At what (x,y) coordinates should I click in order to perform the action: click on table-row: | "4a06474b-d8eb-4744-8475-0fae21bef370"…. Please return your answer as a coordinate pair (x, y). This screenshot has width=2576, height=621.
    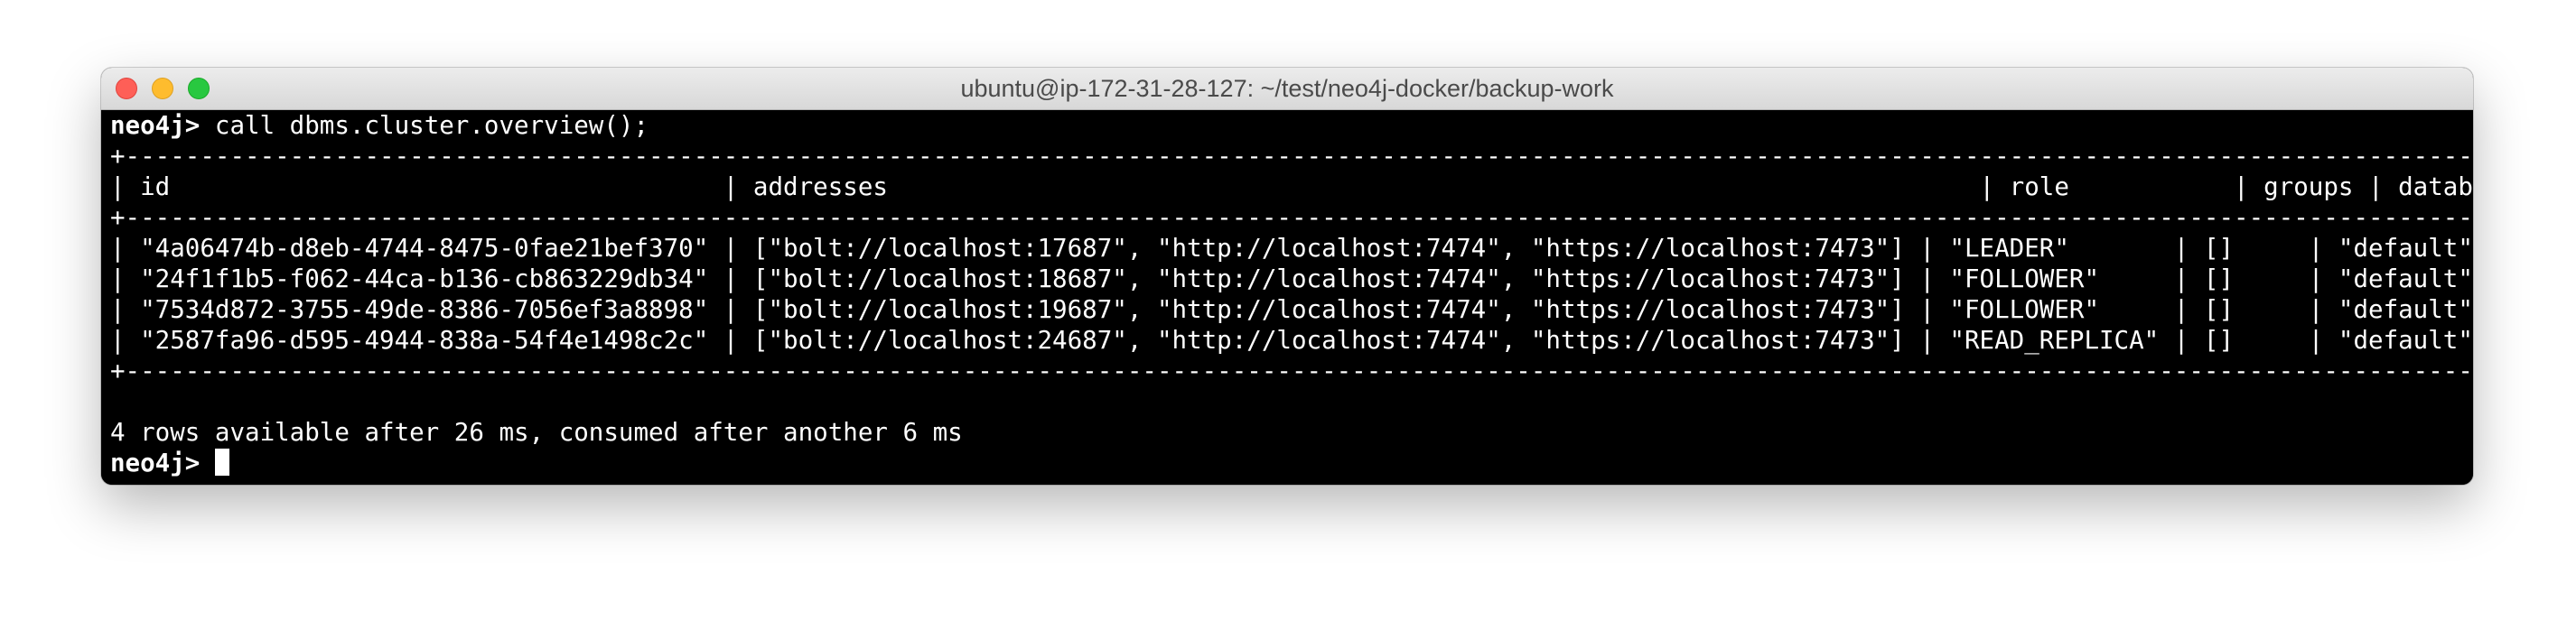
    Looking at the image, I should click on (1291, 249).